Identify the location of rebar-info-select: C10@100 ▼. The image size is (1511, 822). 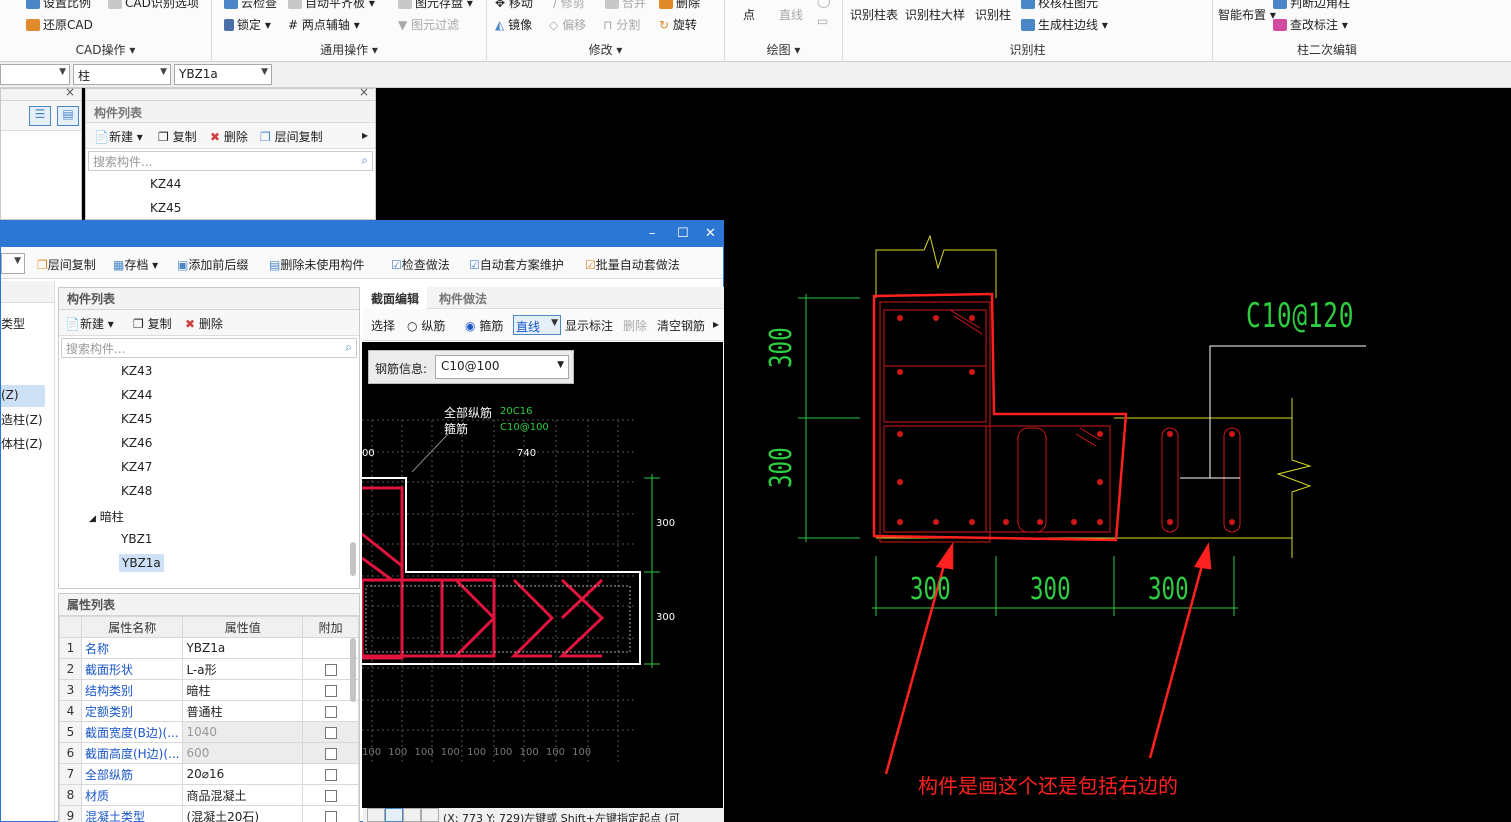
(502, 367).